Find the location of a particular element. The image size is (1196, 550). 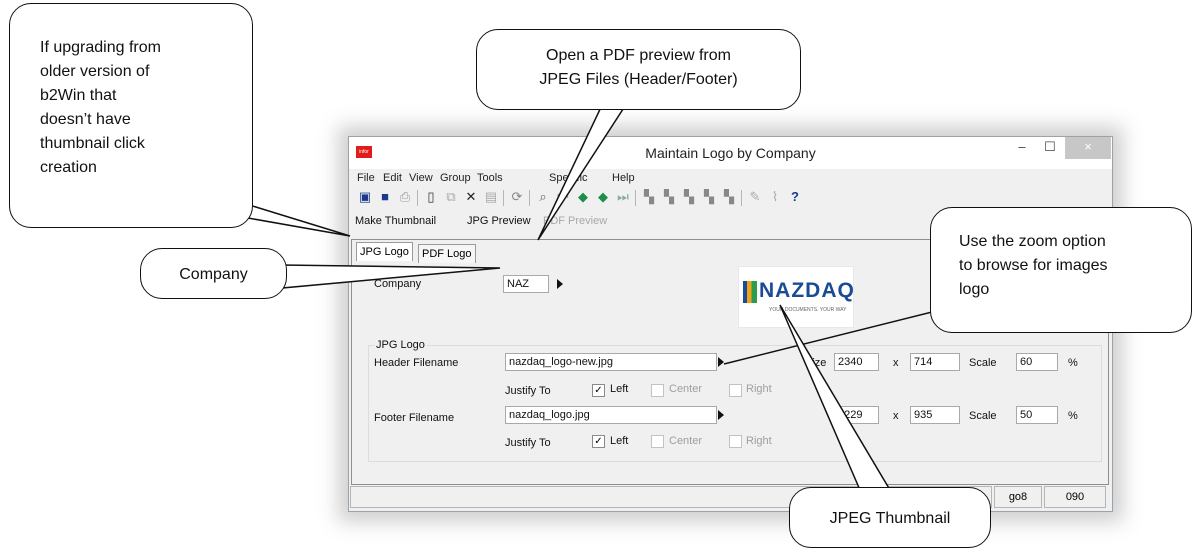

upgrade-callout-line-2: older version of is located at coordinates (95, 71).